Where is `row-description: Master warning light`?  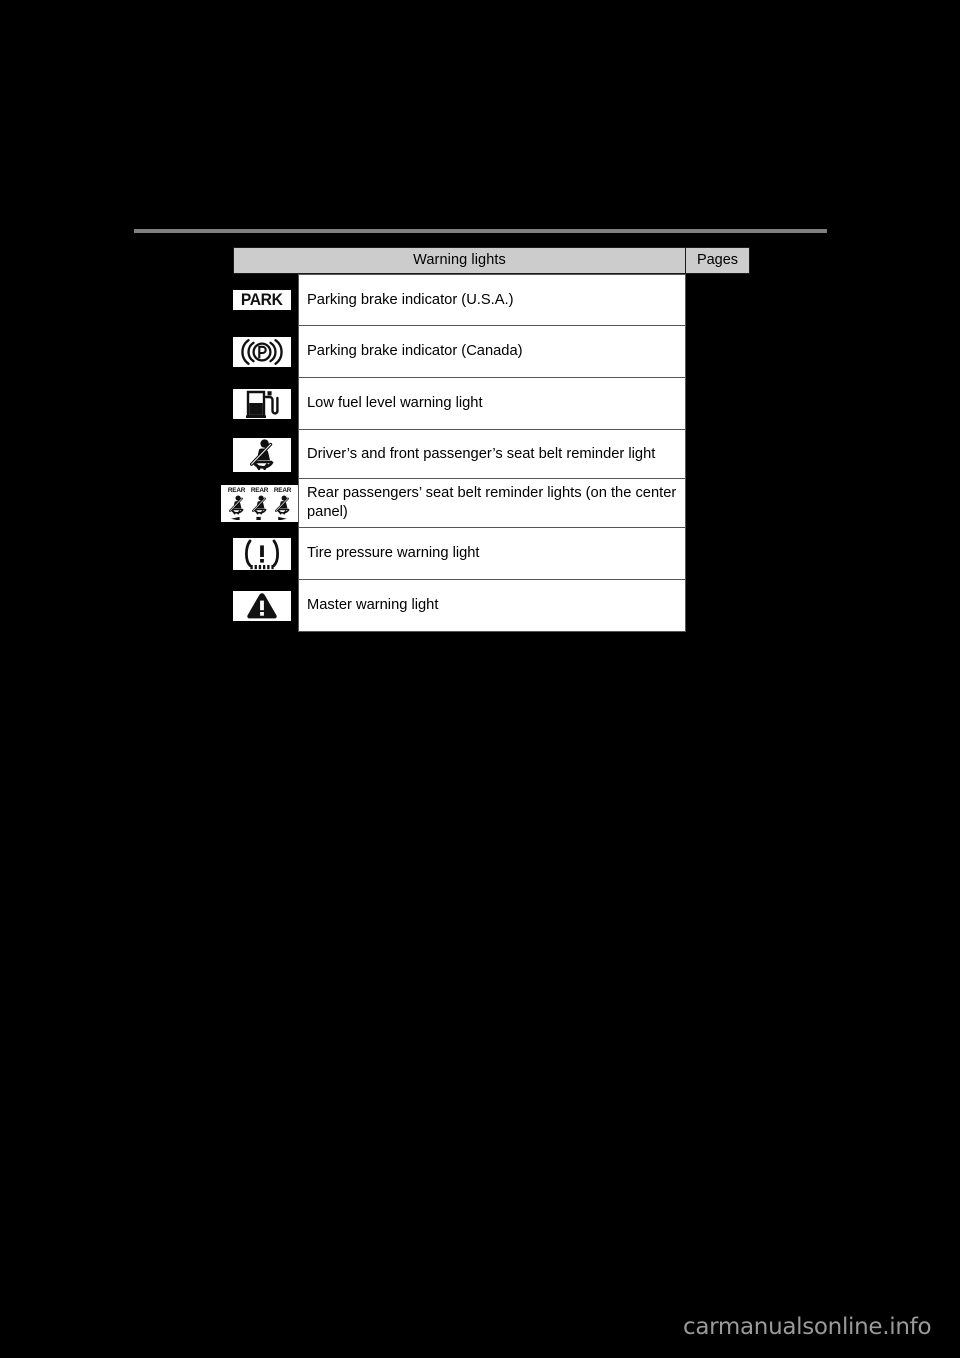
row-description: Master warning light is located at coordinates (492, 606).